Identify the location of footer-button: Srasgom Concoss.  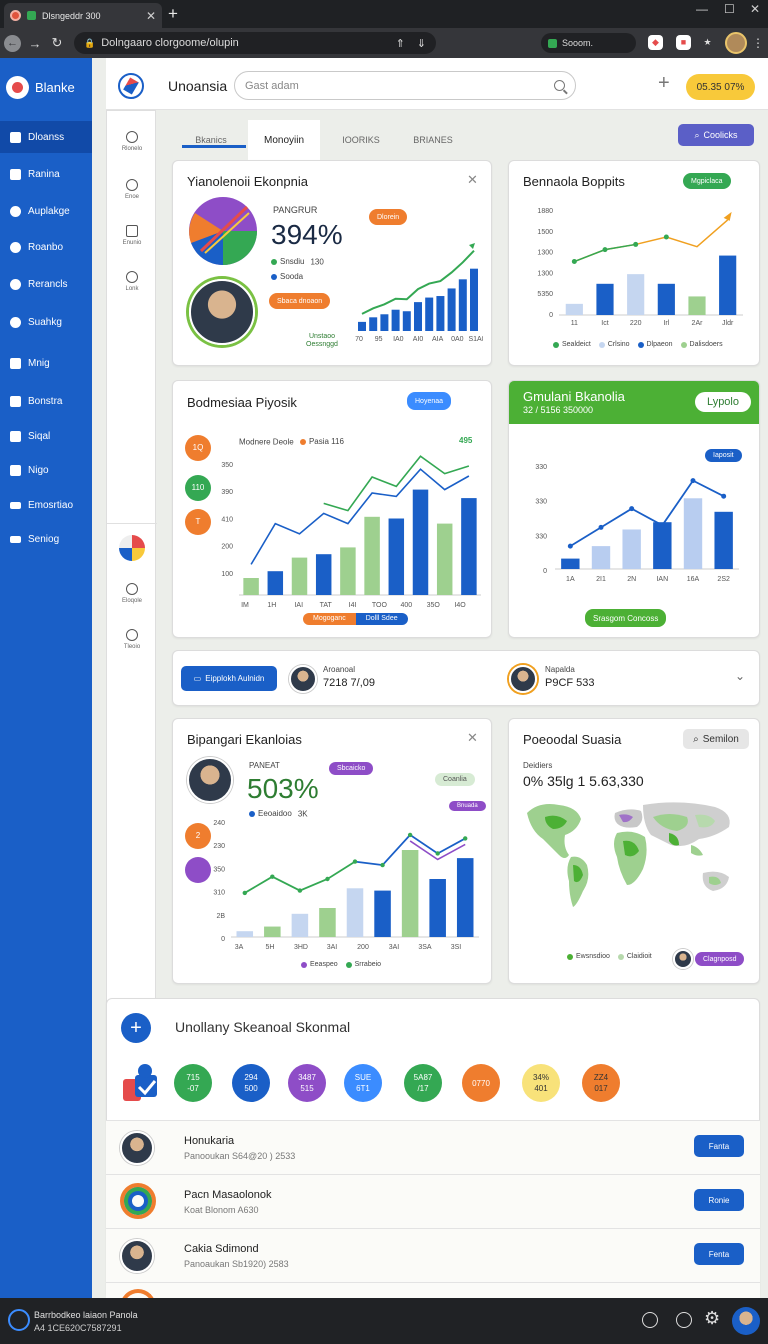
(626, 618).